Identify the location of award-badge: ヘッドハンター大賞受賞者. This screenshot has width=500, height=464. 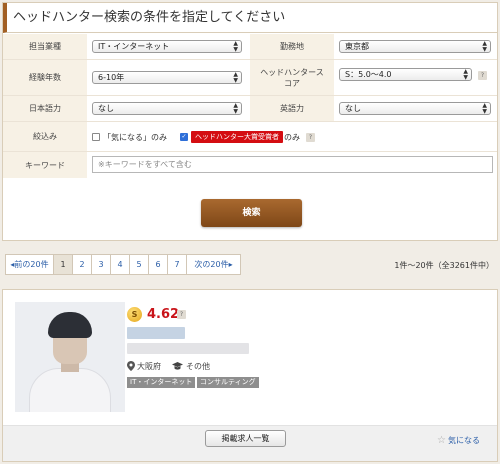
(237, 137).